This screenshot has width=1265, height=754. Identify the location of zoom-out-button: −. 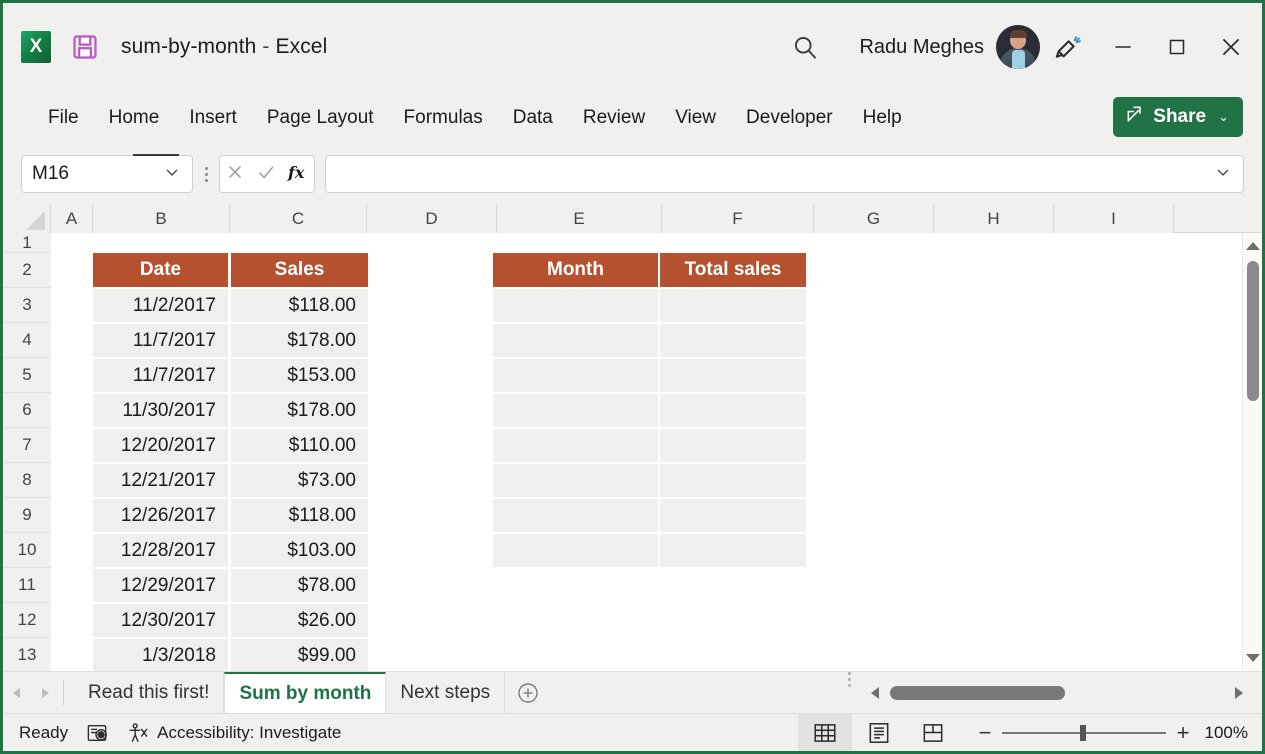
(985, 733).